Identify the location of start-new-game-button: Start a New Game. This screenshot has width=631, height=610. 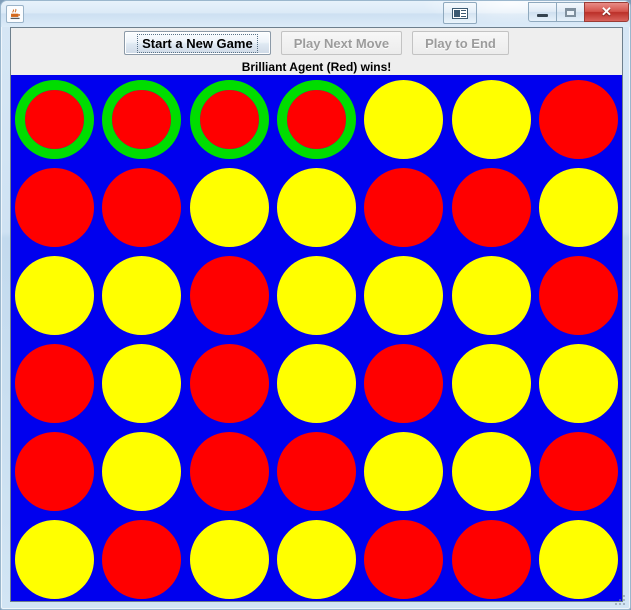
(197, 43).